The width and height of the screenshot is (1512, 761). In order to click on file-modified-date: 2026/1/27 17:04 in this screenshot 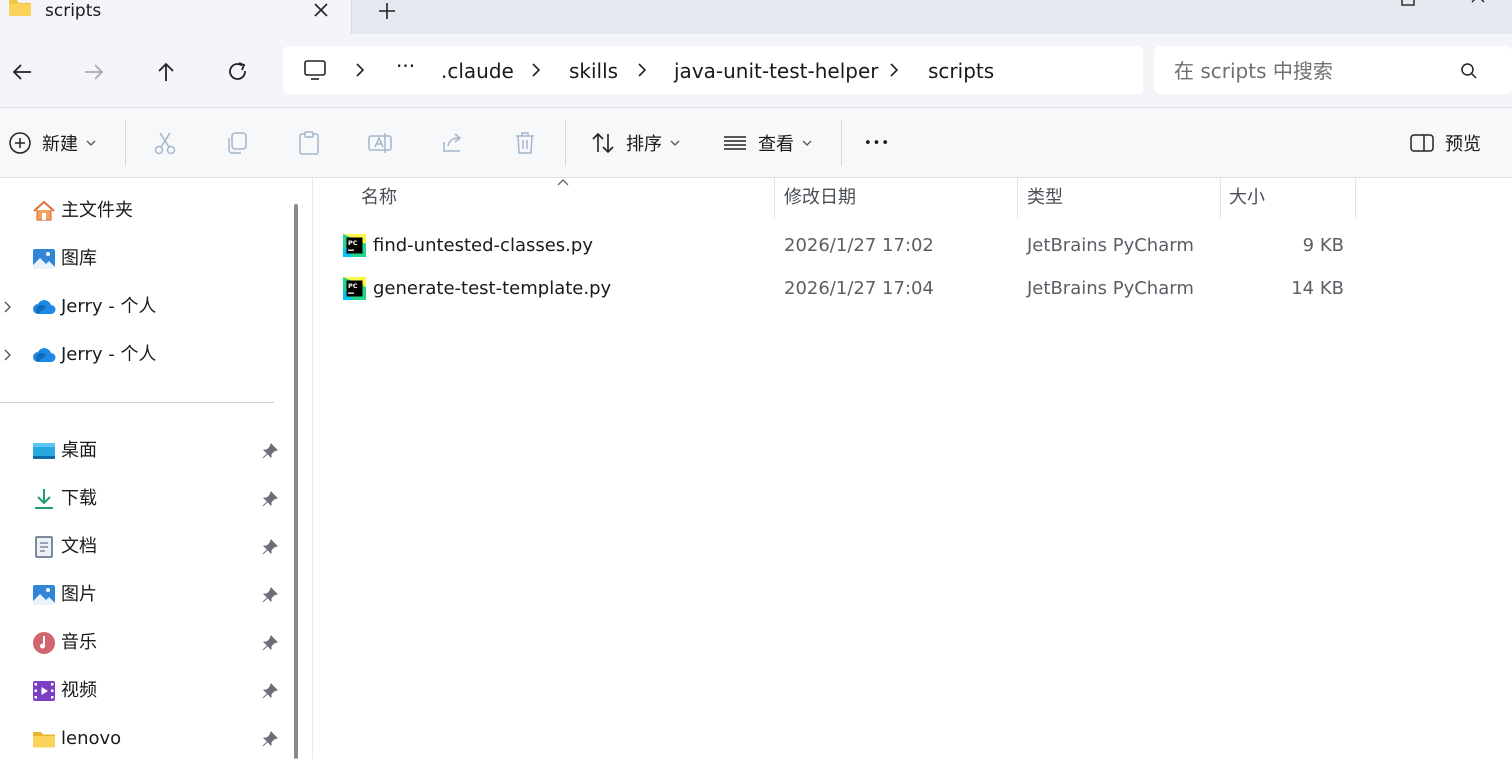, I will do `click(859, 288)`.